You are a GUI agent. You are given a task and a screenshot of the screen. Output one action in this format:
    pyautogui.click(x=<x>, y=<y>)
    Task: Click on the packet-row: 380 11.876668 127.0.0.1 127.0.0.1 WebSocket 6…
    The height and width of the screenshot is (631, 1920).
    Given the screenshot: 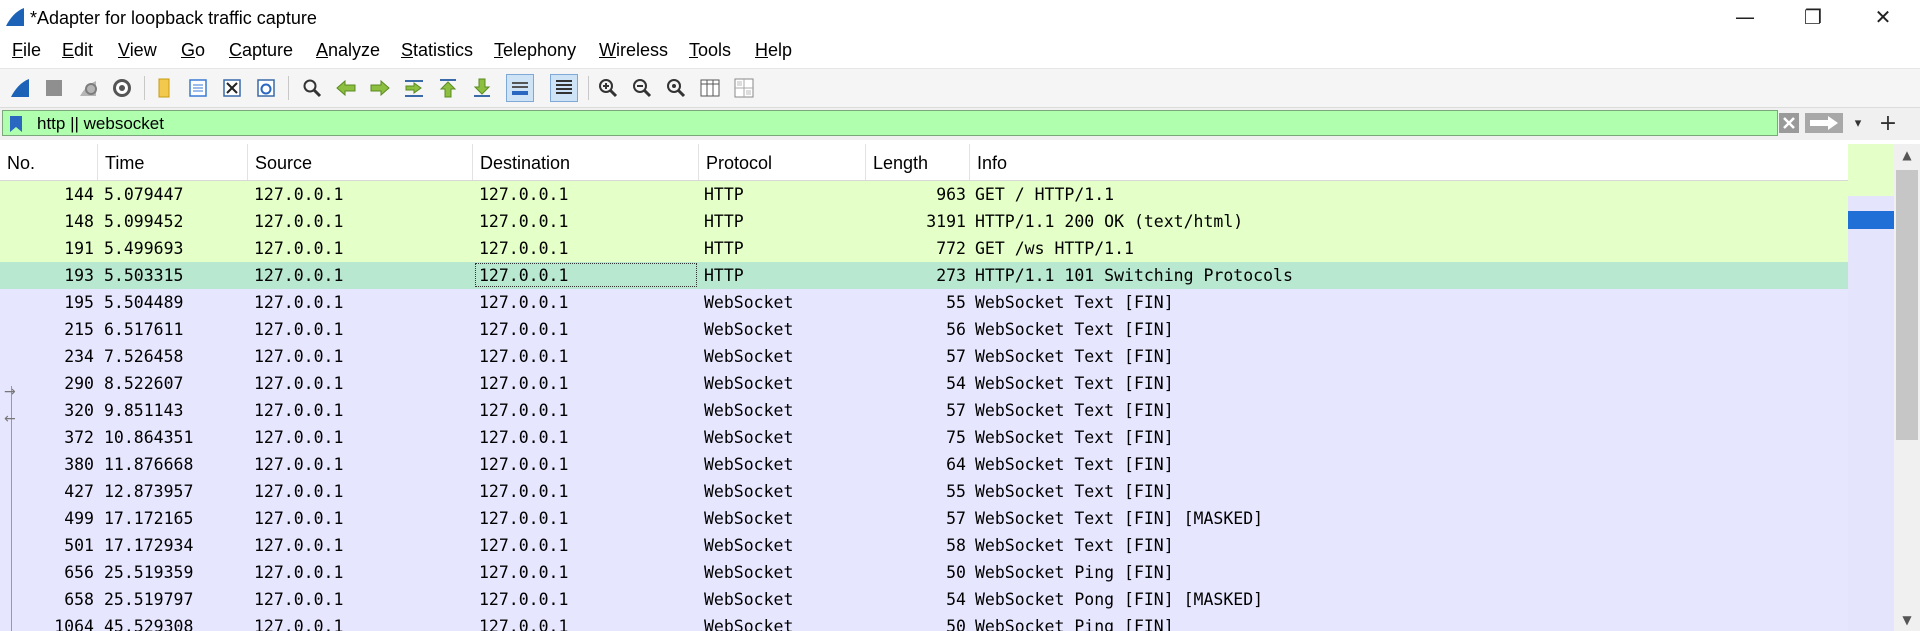 What is the action you would take?
    pyautogui.click(x=924, y=464)
    